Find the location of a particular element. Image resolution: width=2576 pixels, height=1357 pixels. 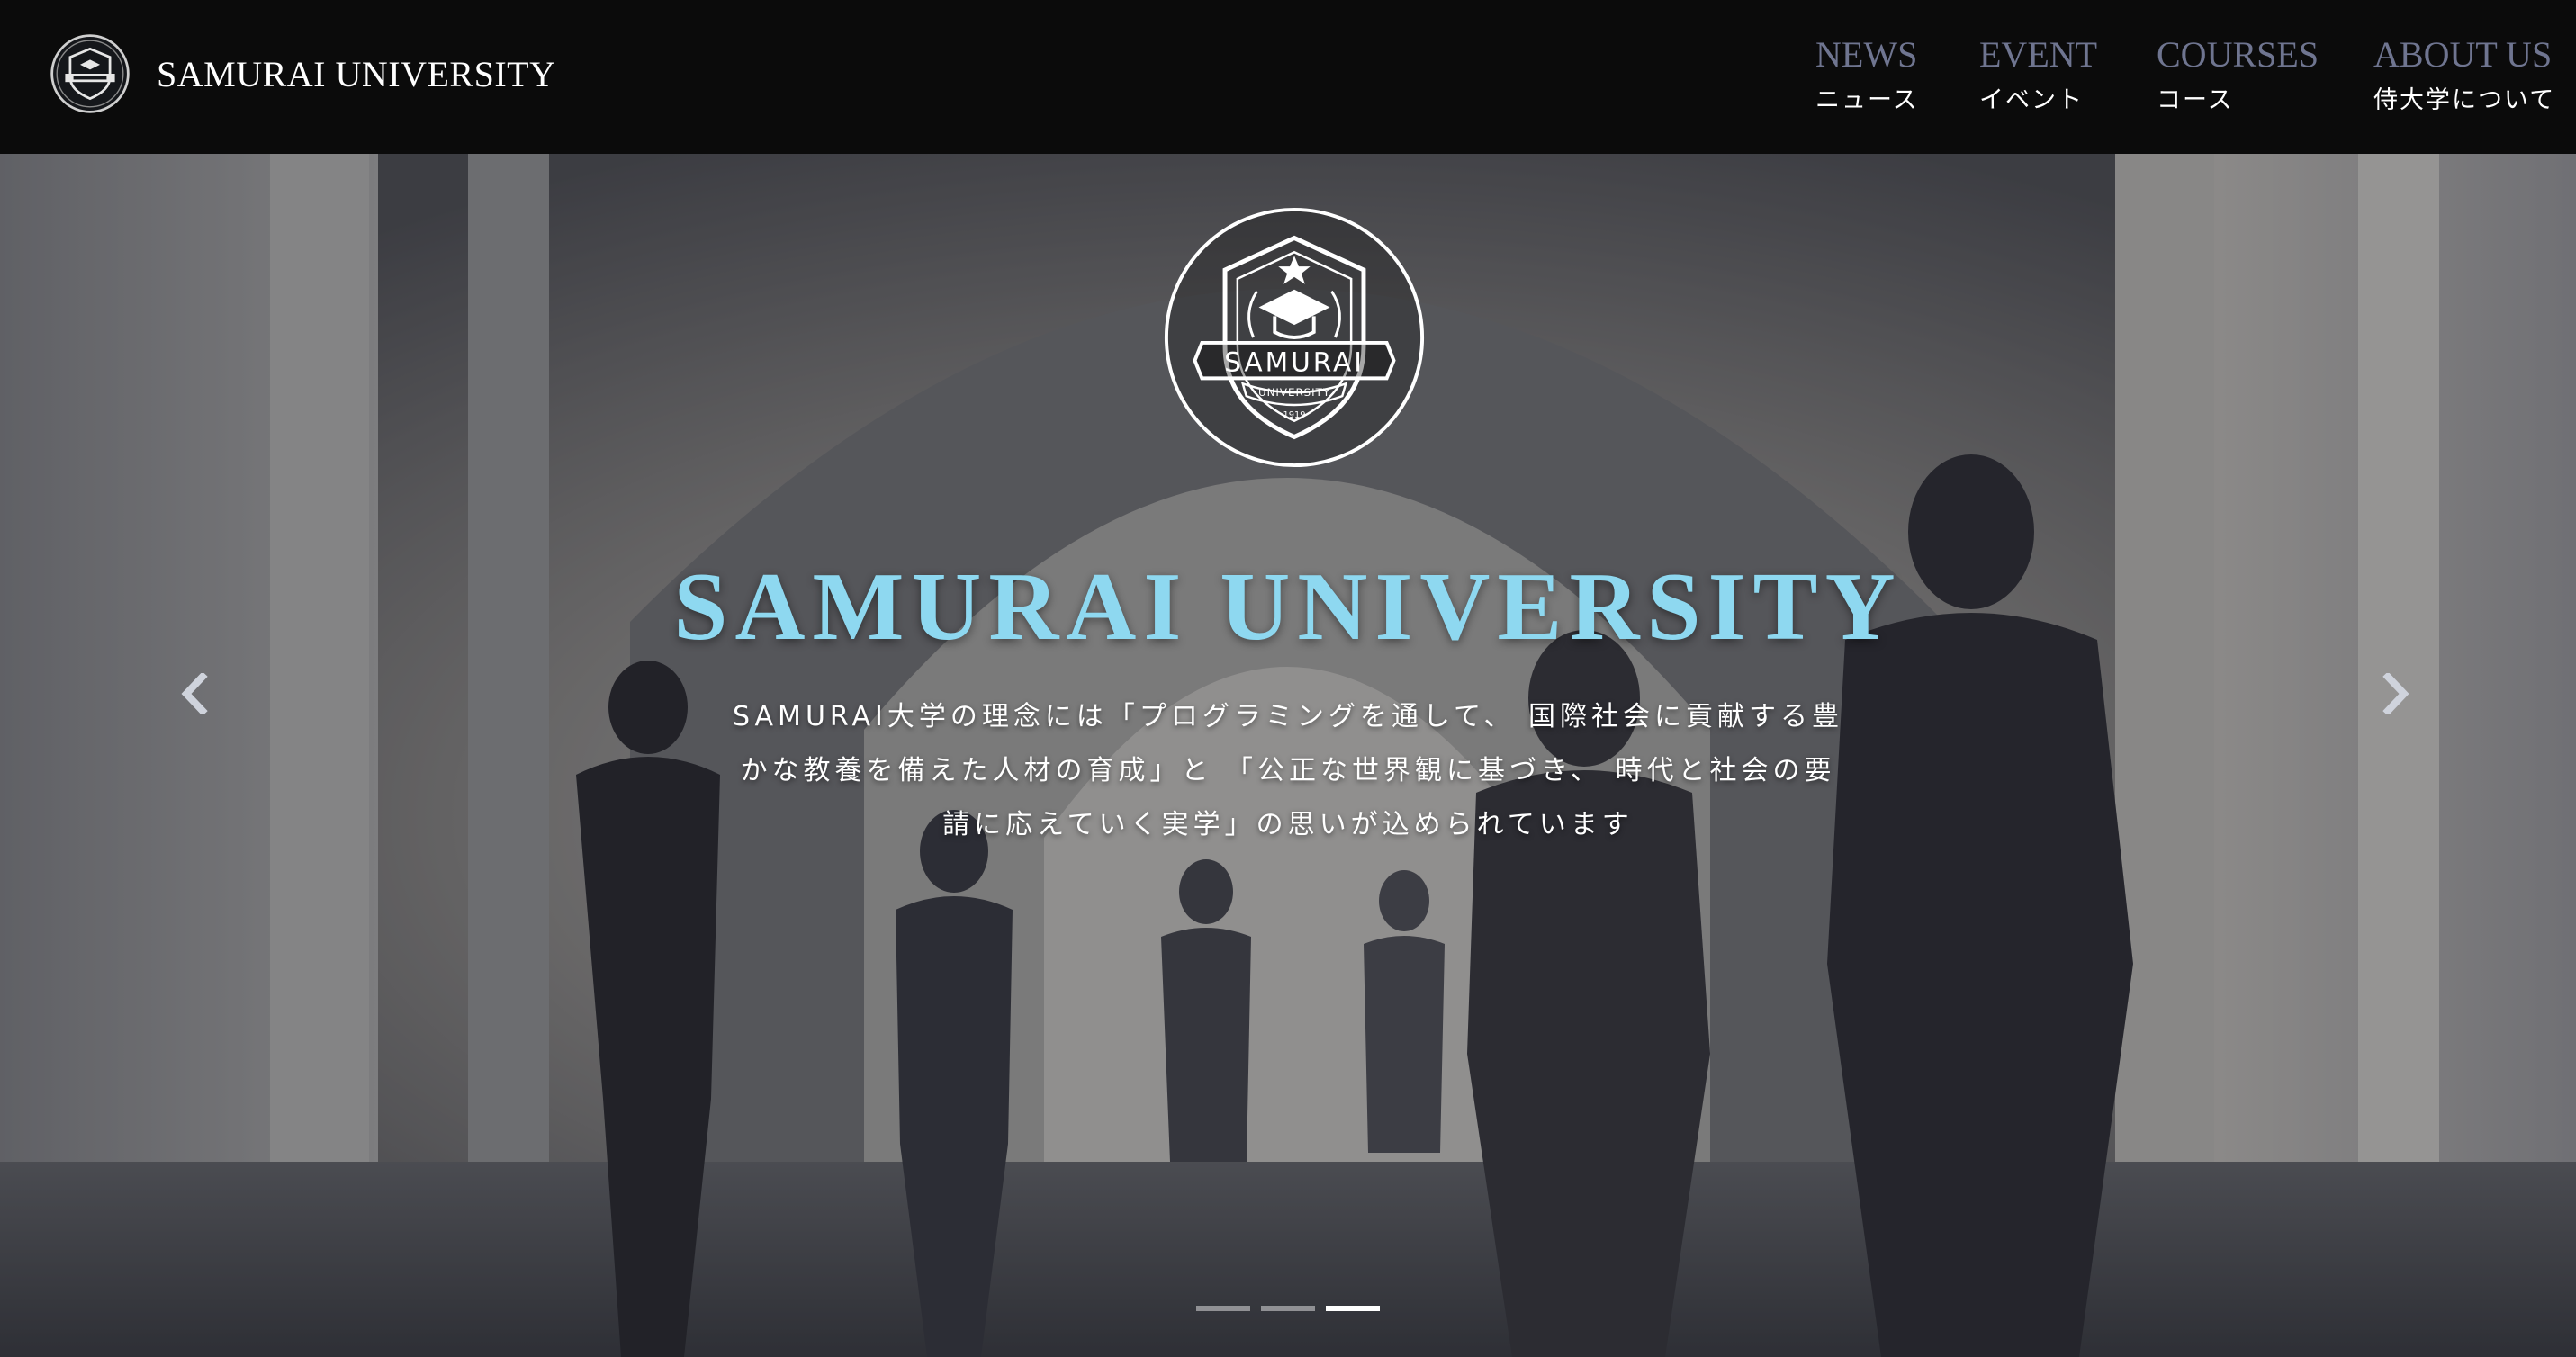

hero-title: SAMURAI UNIVERSITY is located at coordinates (1288, 607).